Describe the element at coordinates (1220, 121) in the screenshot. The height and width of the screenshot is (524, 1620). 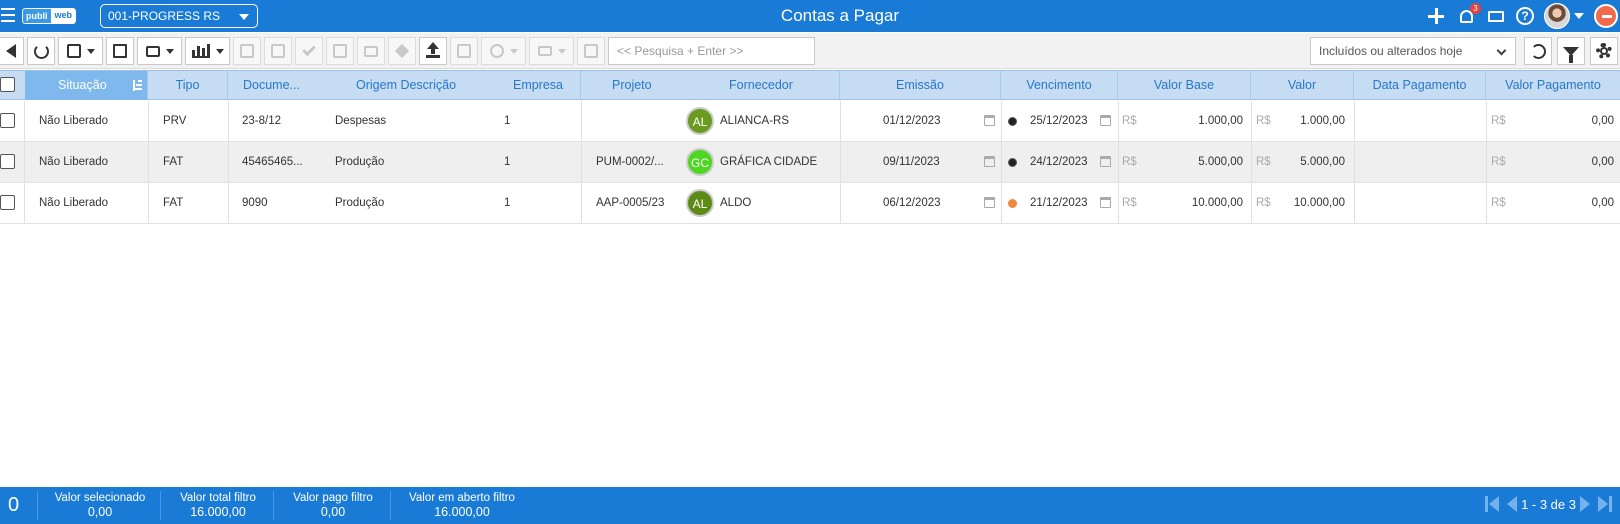
I see `cell-valor-base: 1.000,00` at that location.